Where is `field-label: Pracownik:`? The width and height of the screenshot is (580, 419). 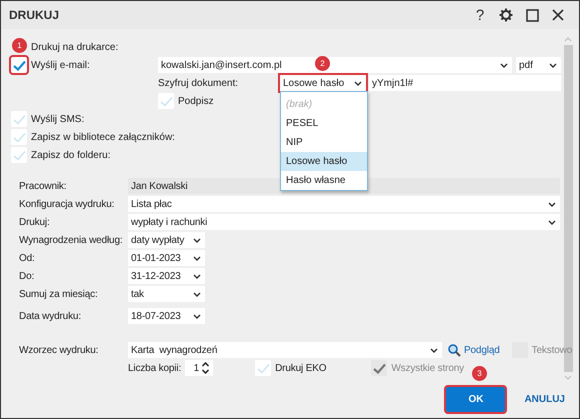
field-label: Pracownik: is located at coordinates (43, 186).